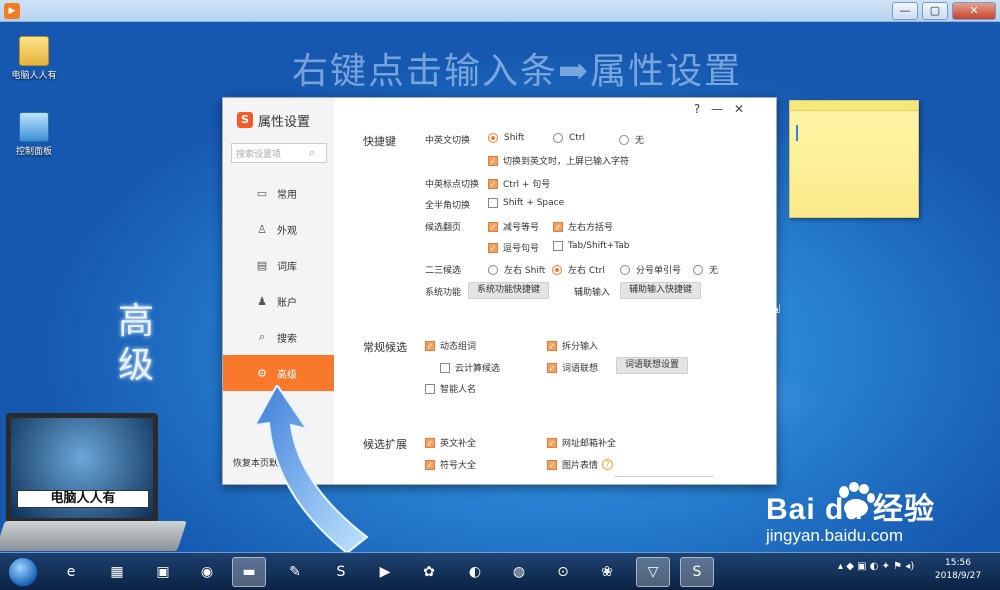 The image size is (1000, 590). I want to click on divider, so click(664, 476).